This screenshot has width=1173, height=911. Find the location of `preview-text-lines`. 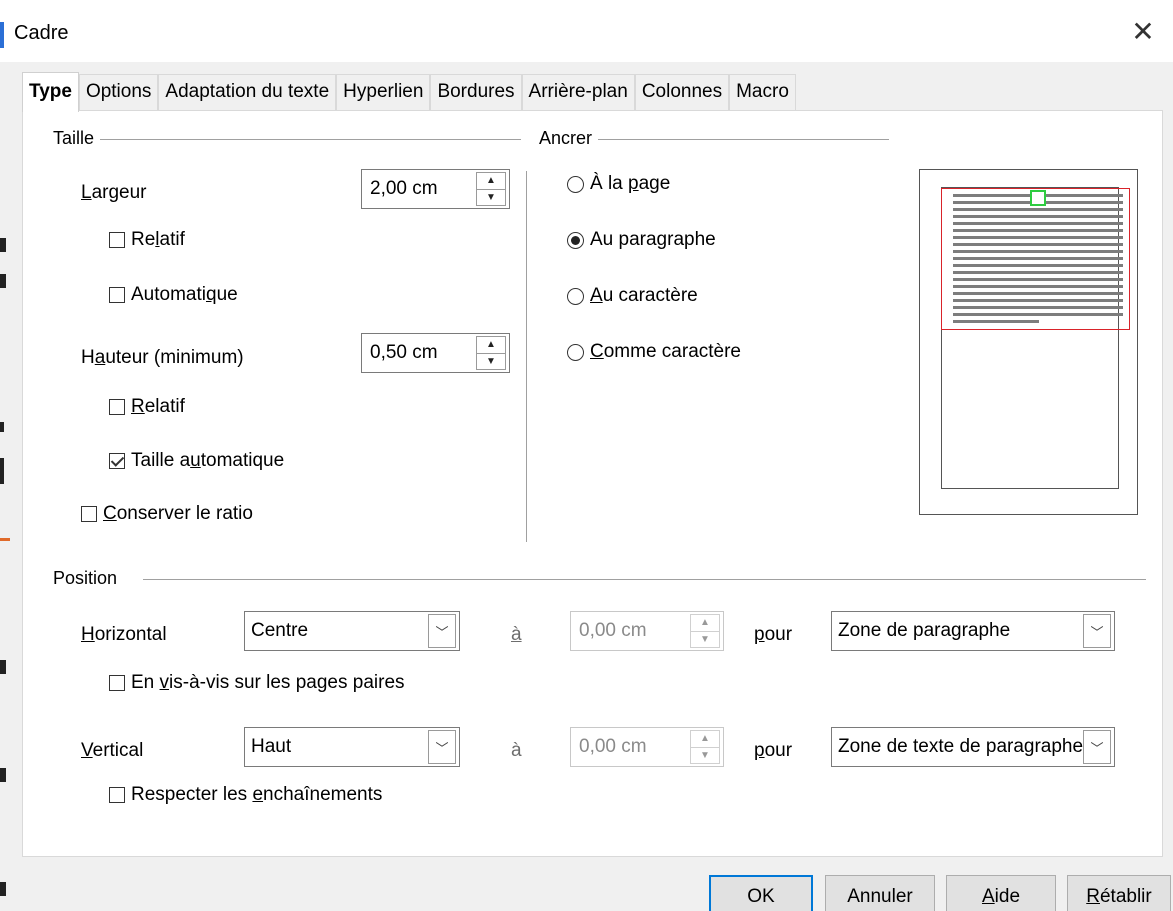

preview-text-lines is located at coordinates (1038, 260).